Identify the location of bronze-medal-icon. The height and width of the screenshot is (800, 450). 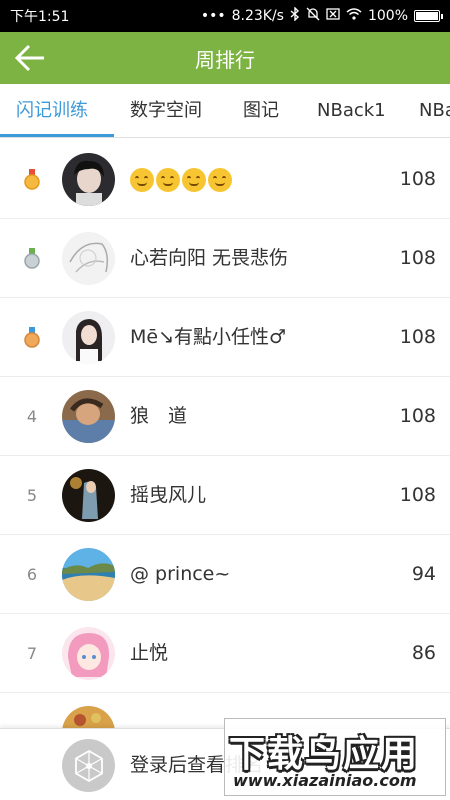
(32, 337).